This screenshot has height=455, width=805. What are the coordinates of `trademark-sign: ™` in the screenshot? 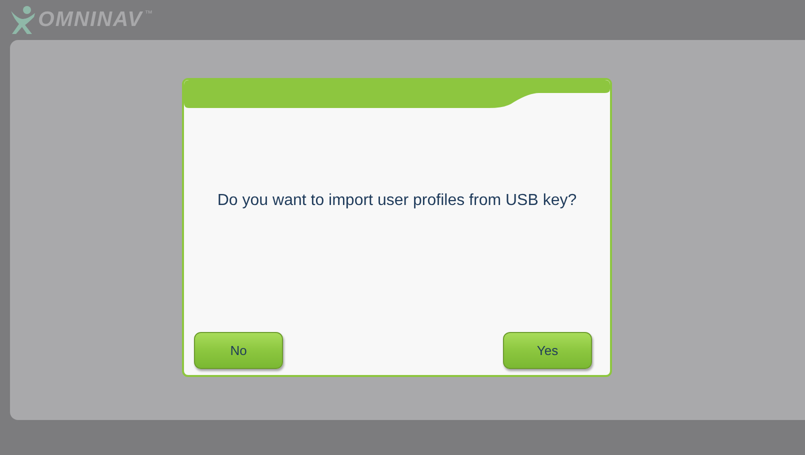 It's located at (148, 13).